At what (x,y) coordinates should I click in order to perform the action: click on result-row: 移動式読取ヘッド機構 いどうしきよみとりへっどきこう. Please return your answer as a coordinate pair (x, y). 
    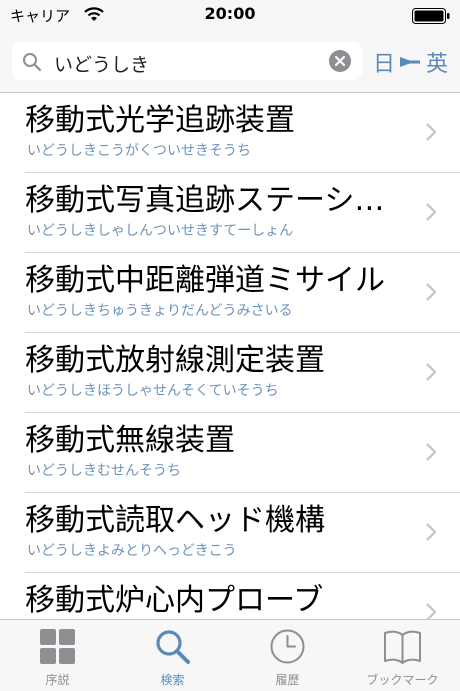
    Looking at the image, I should click on (230, 533).